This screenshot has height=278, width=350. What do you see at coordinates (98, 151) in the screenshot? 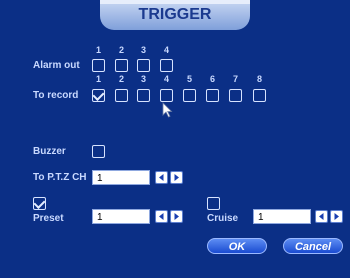
I see `buzzer-checkbox` at bounding box center [98, 151].